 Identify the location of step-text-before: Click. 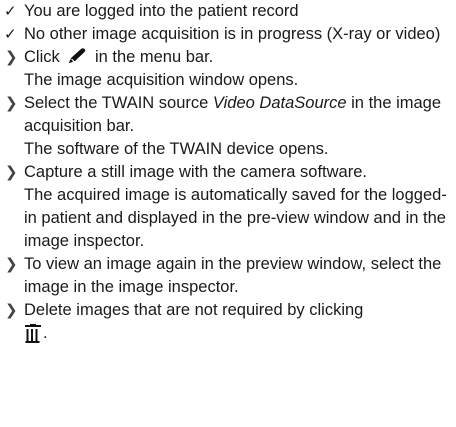
(42, 57).